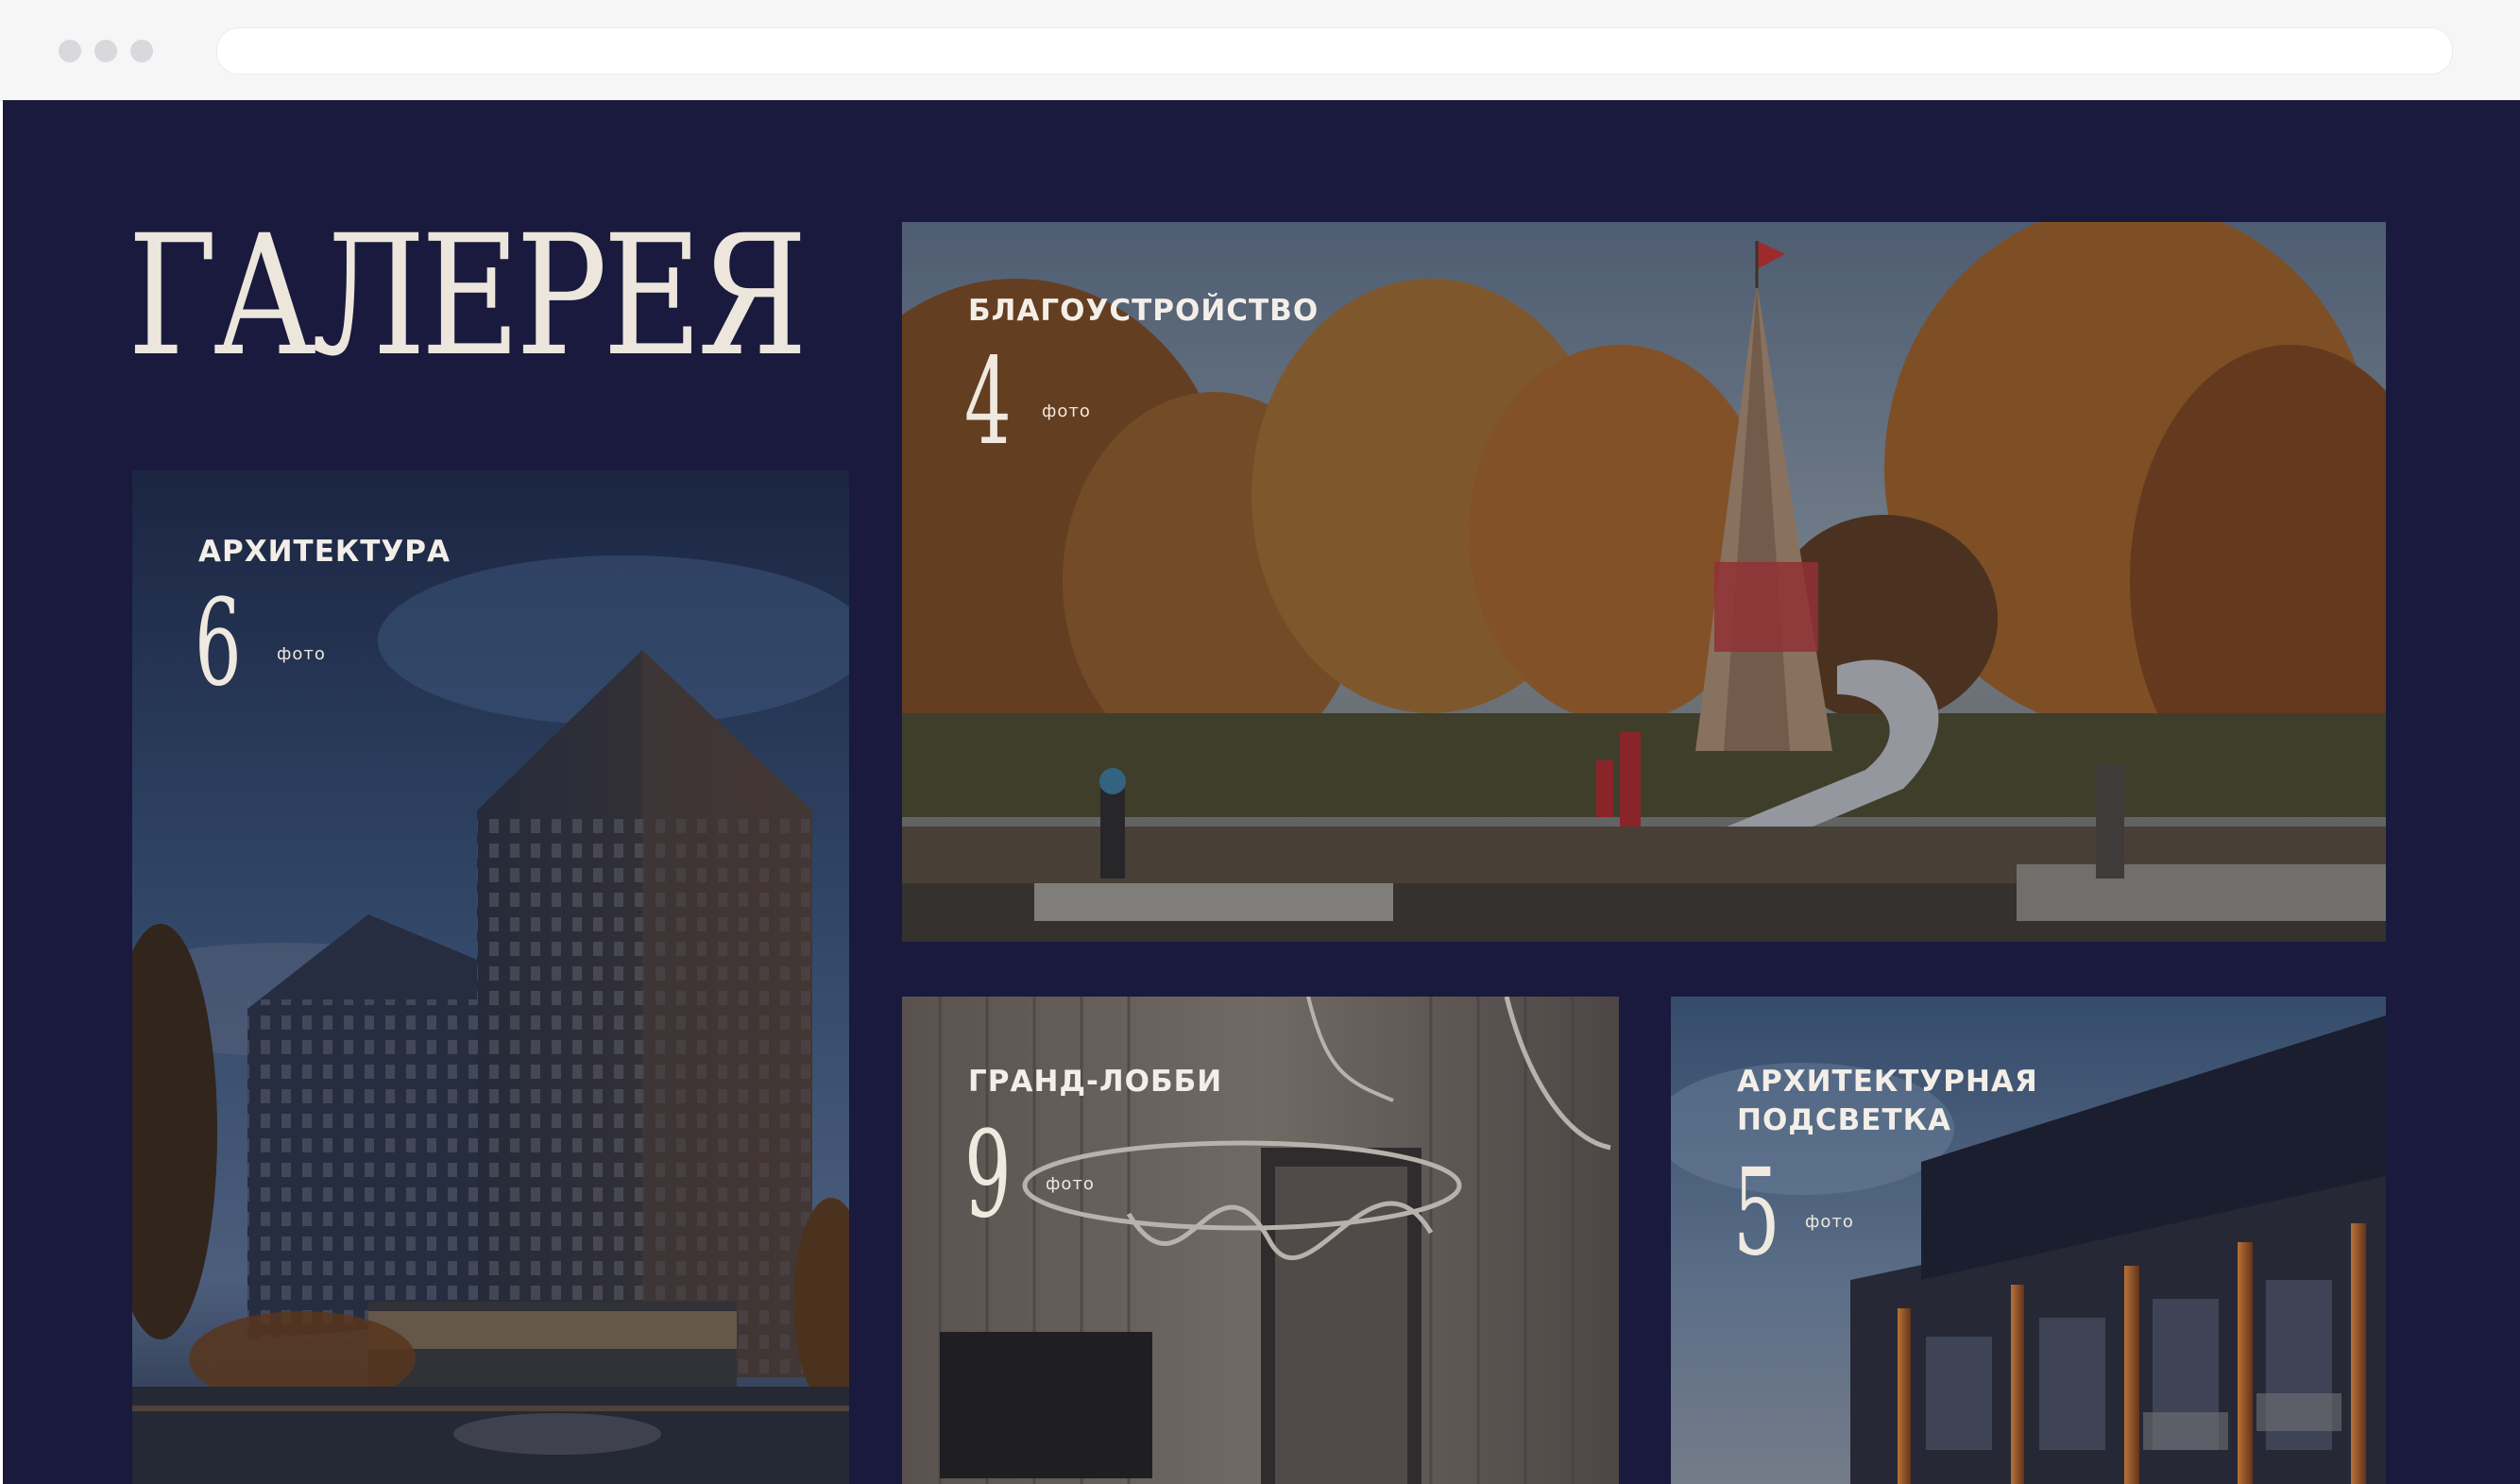 This screenshot has height=1484, width=2520. What do you see at coordinates (1334, 51) in the screenshot?
I see `address-bar` at bounding box center [1334, 51].